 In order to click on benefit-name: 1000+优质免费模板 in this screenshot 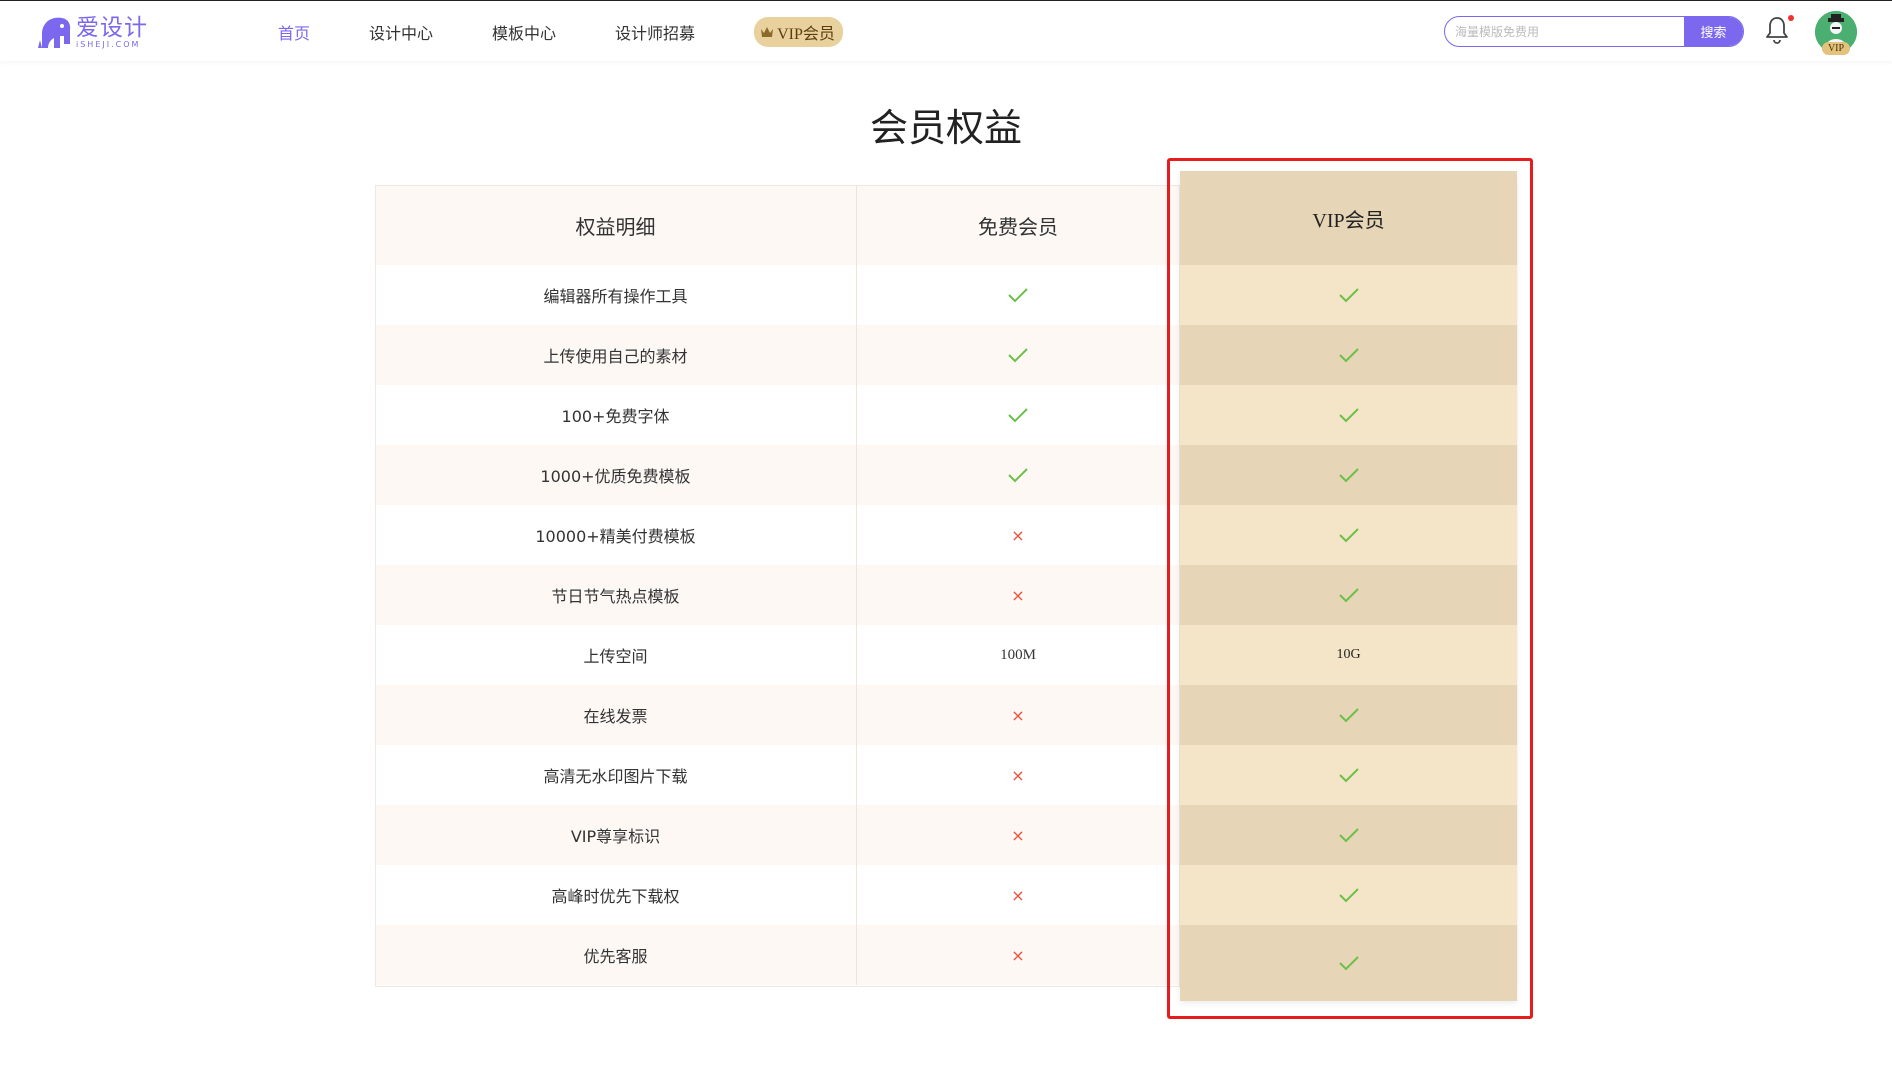, I will do `click(616, 475)`.